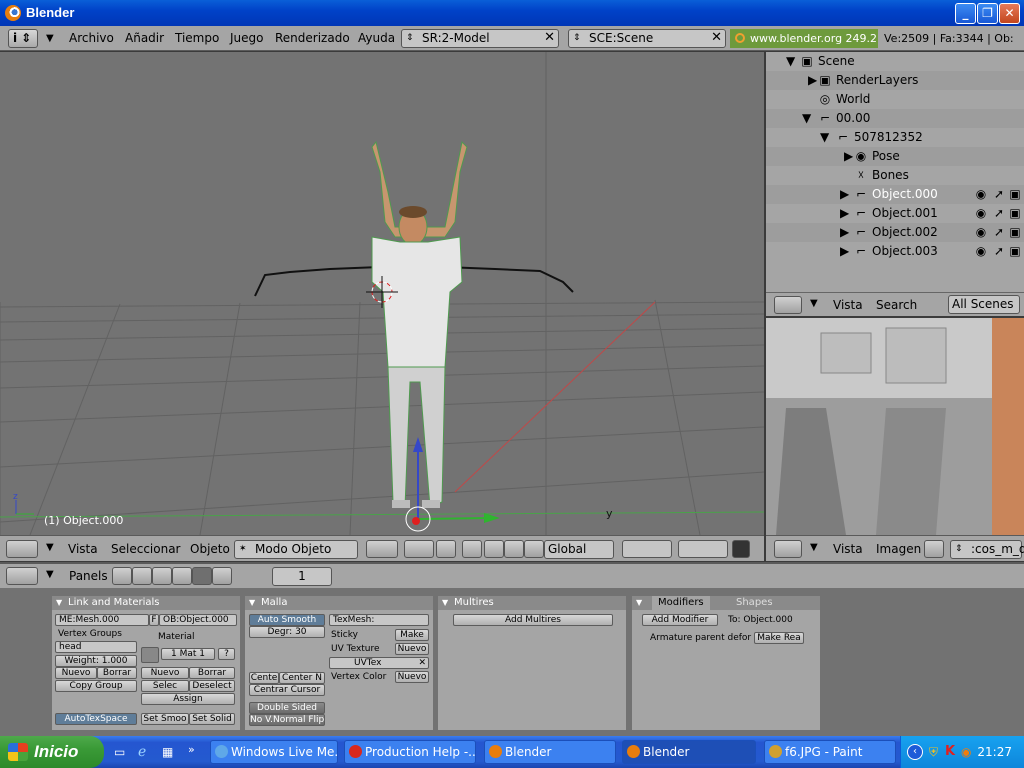  Describe the element at coordinates (984, 304) in the screenshot. I see `outliner-scope-selector: All Scenes` at that location.